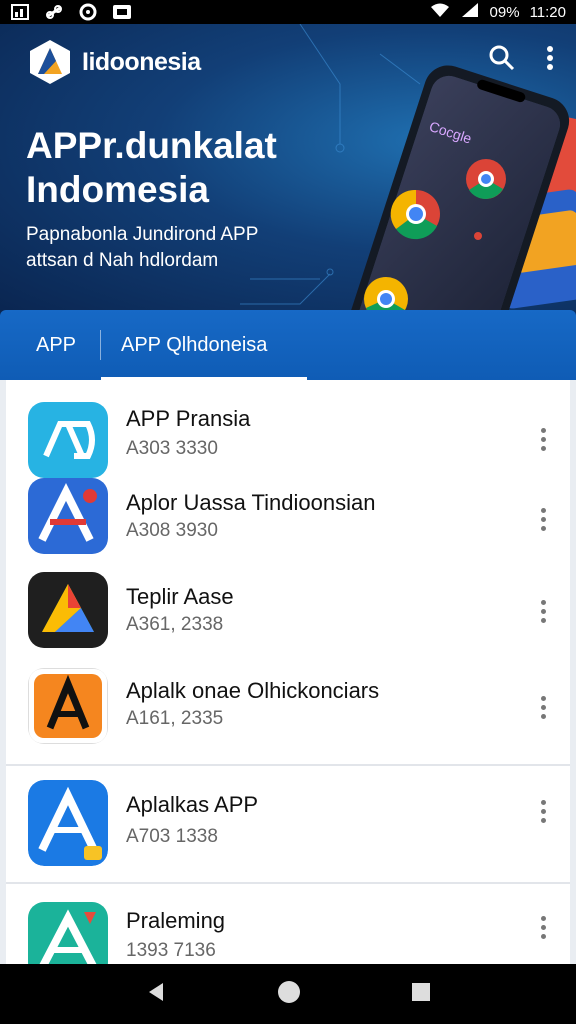 The height and width of the screenshot is (1024, 576). What do you see at coordinates (288, 612) in the screenshot?
I see `list-item: Teplir Aase A361, 2338` at bounding box center [288, 612].